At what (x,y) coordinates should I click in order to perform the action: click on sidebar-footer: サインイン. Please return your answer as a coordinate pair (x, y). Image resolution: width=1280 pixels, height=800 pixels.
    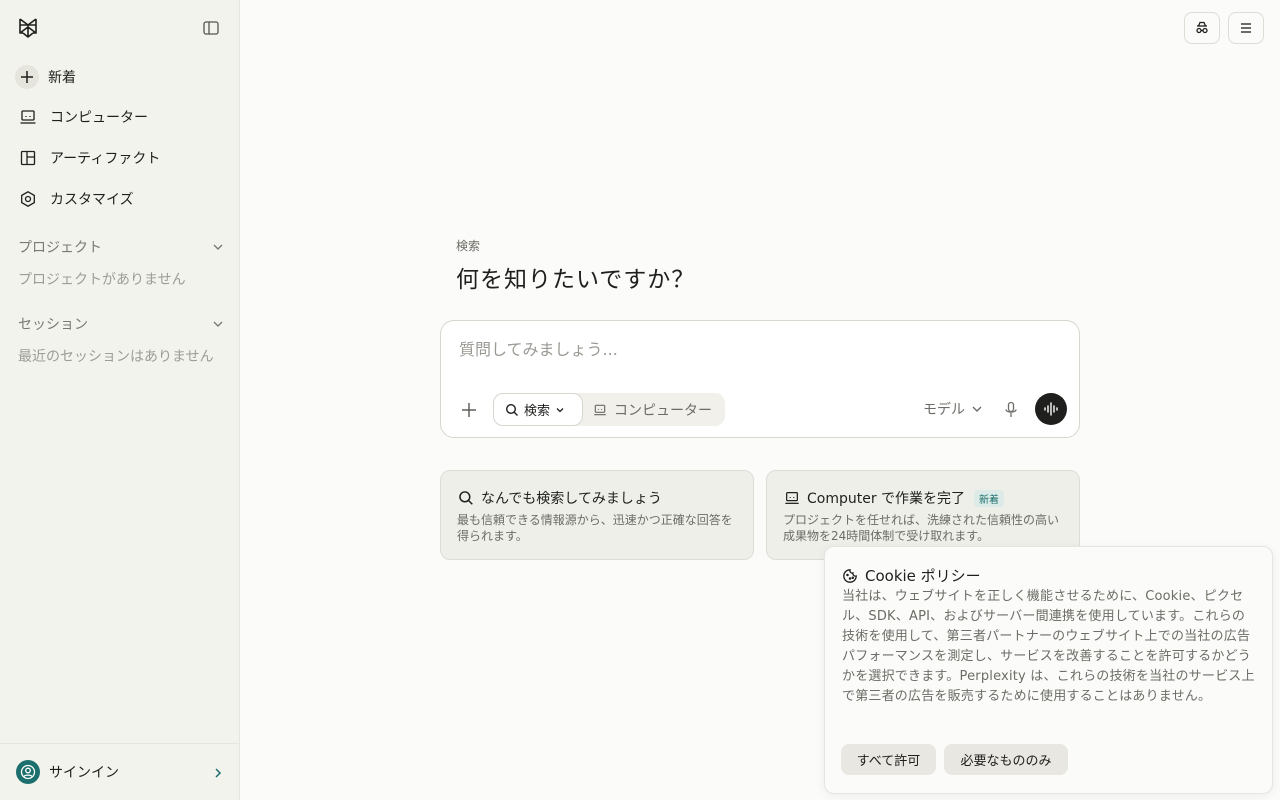
    Looking at the image, I should click on (120, 771).